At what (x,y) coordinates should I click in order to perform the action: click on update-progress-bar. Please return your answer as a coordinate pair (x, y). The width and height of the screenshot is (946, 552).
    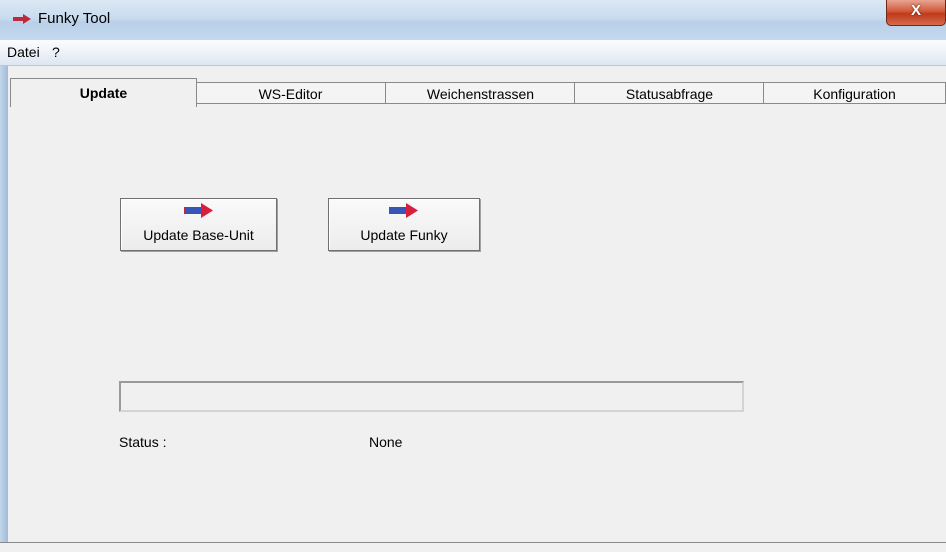
    Looking at the image, I should click on (431, 396).